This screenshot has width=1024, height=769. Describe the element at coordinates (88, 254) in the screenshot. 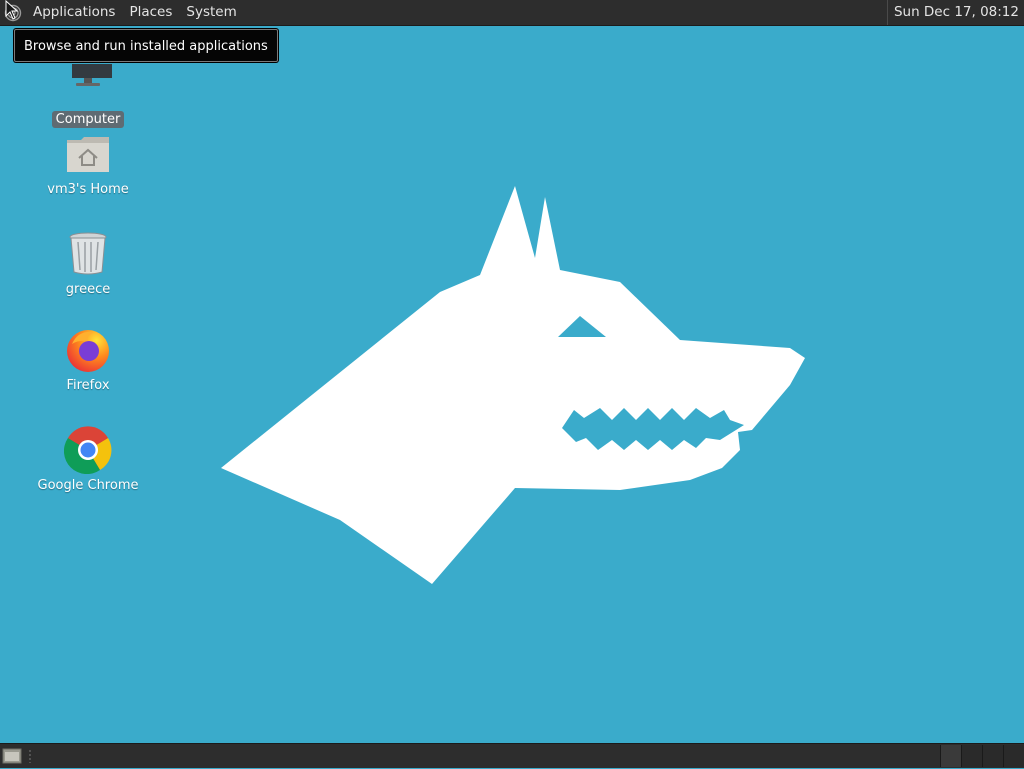

I see `trash-can-icon` at that location.